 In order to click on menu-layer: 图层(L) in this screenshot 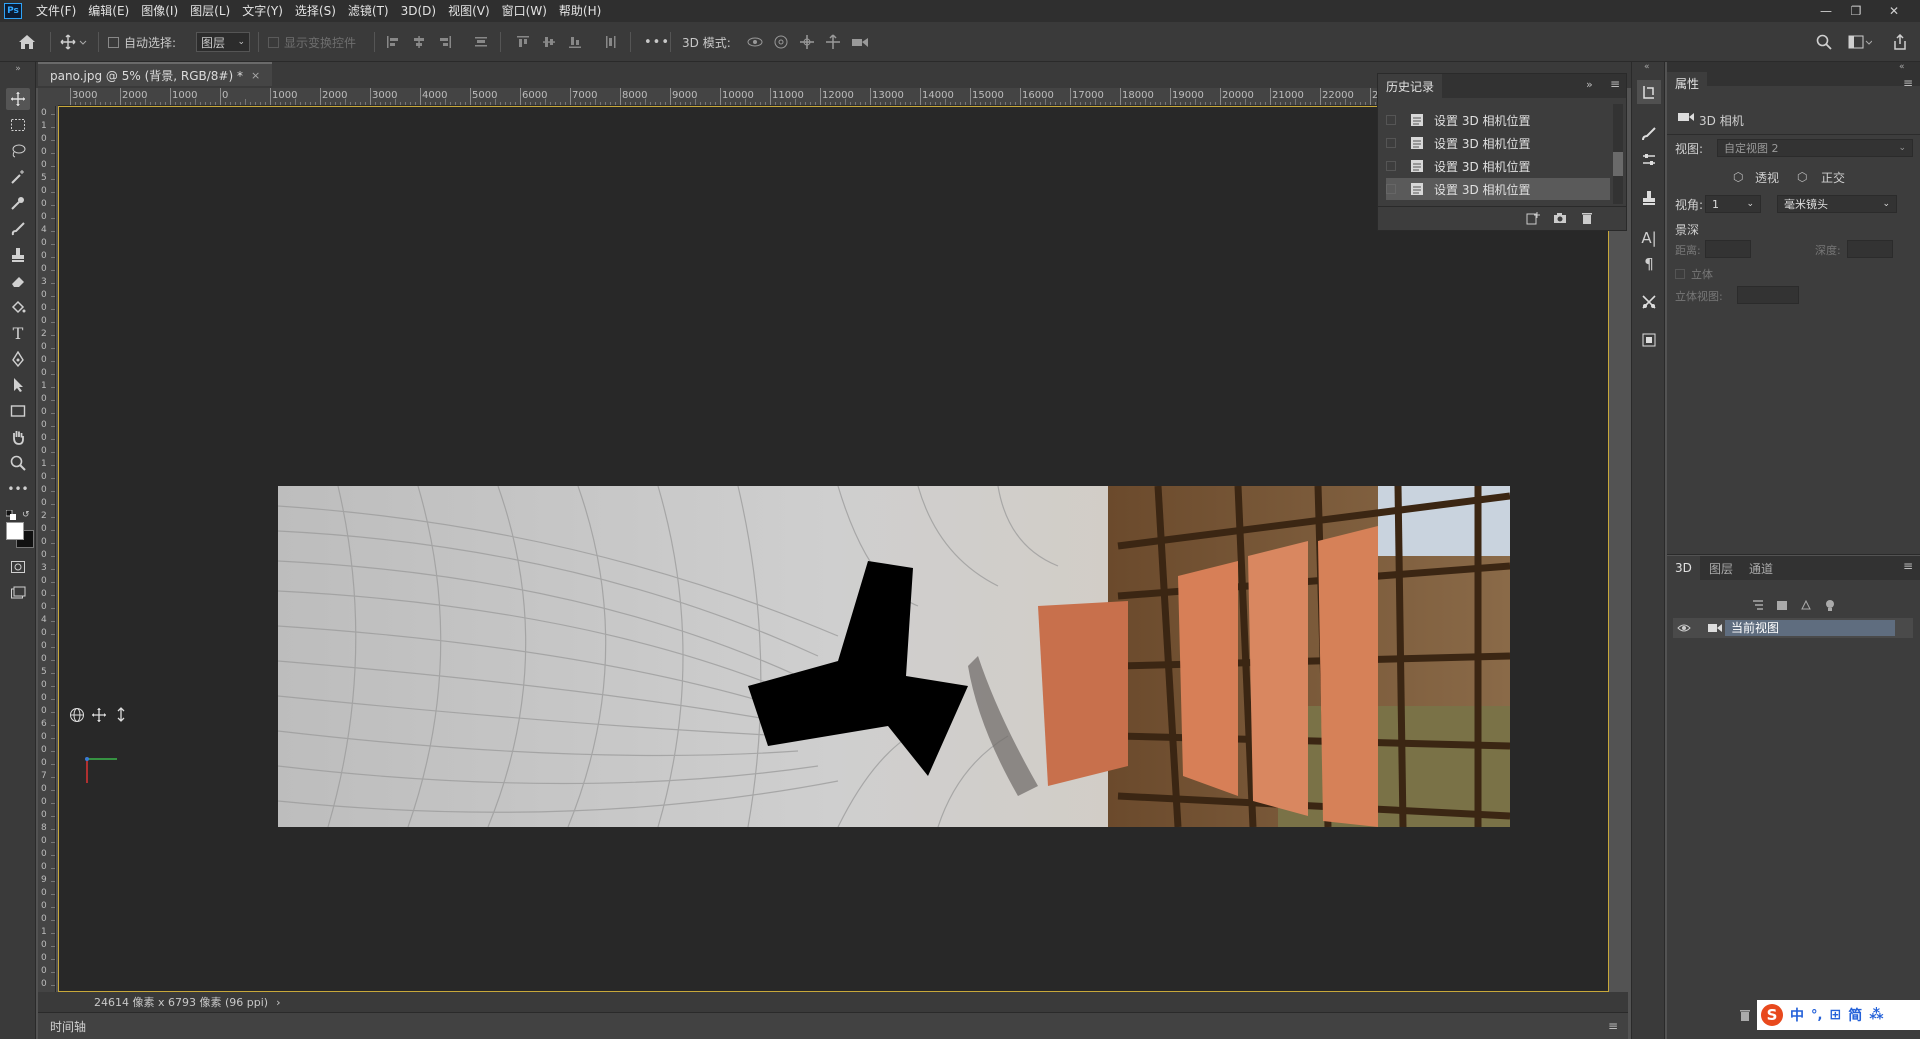, I will do `click(210, 11)`.